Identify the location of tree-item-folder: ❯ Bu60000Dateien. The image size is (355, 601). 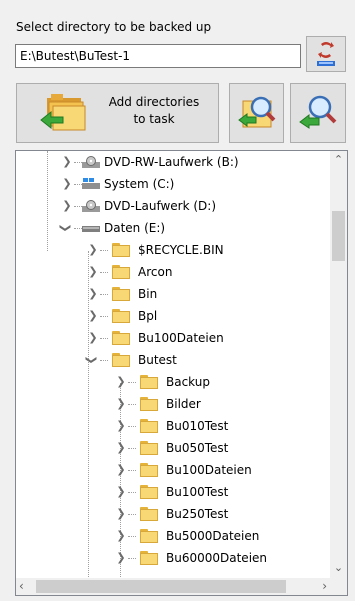
(171, 558).